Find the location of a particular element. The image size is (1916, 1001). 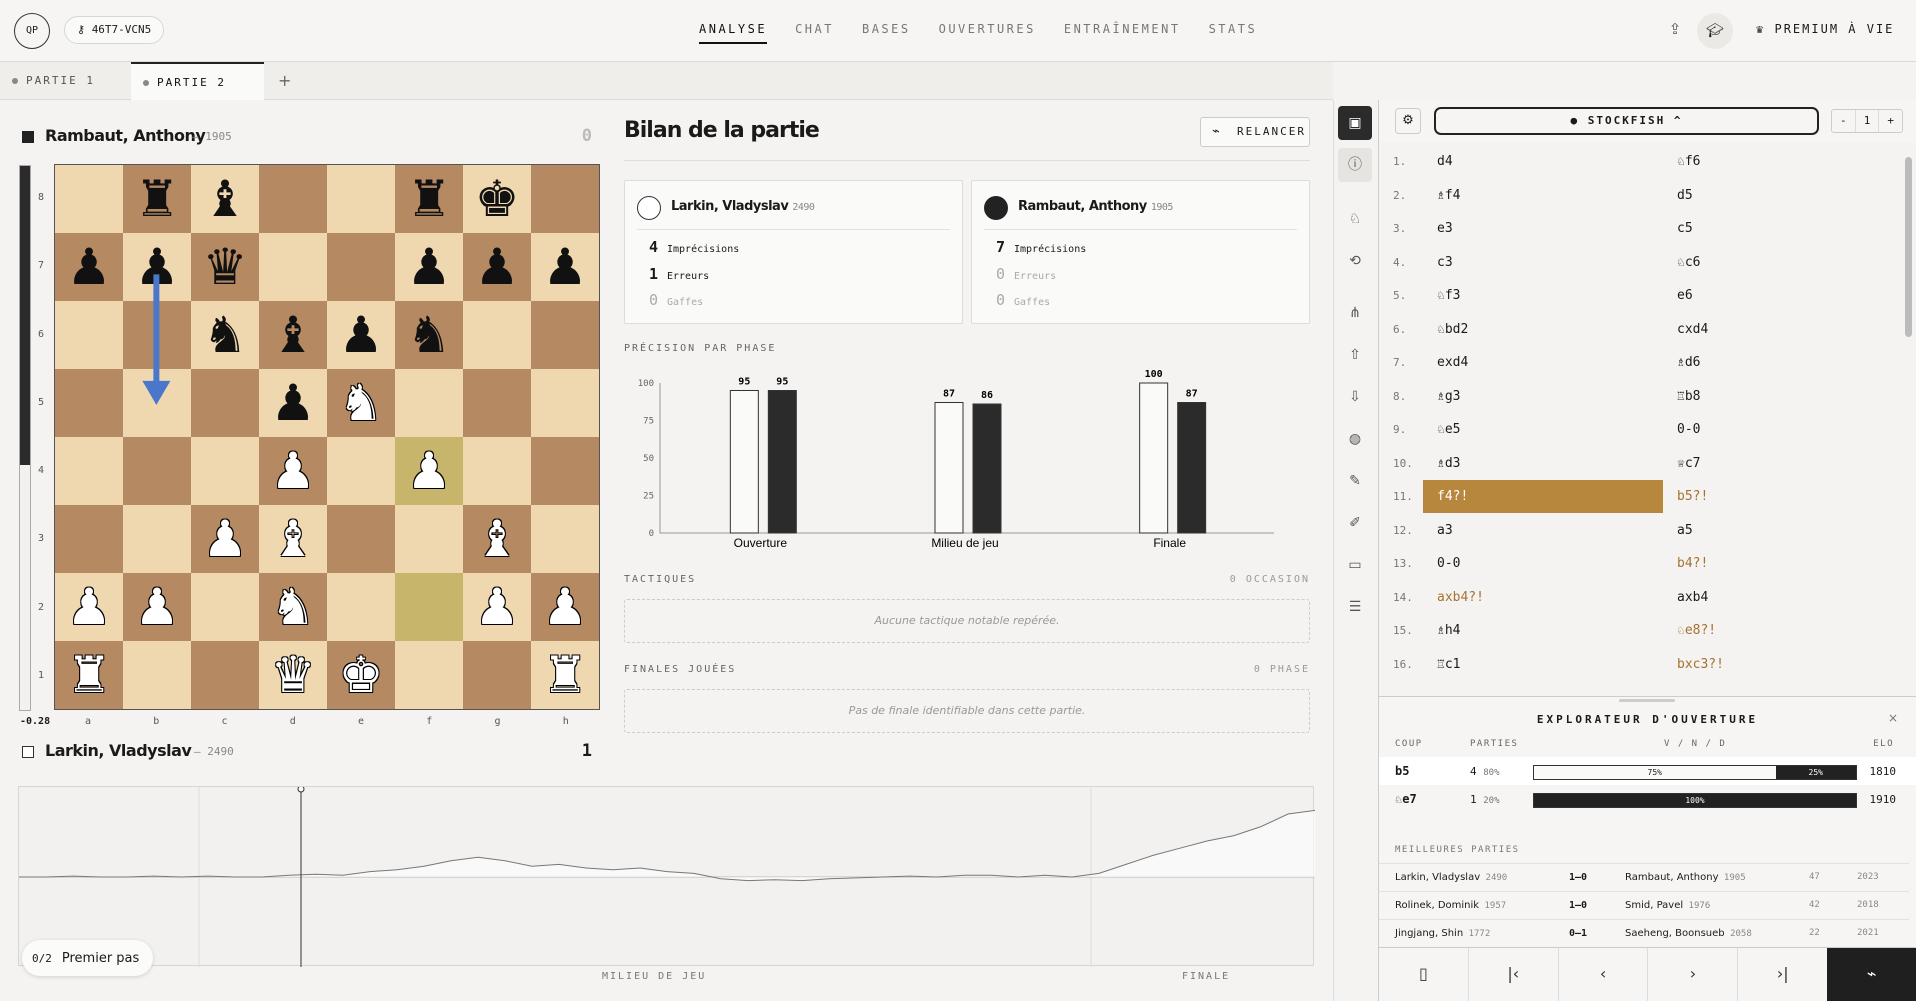

knight-icon: ♘ is located at coordinates (1355, 219).